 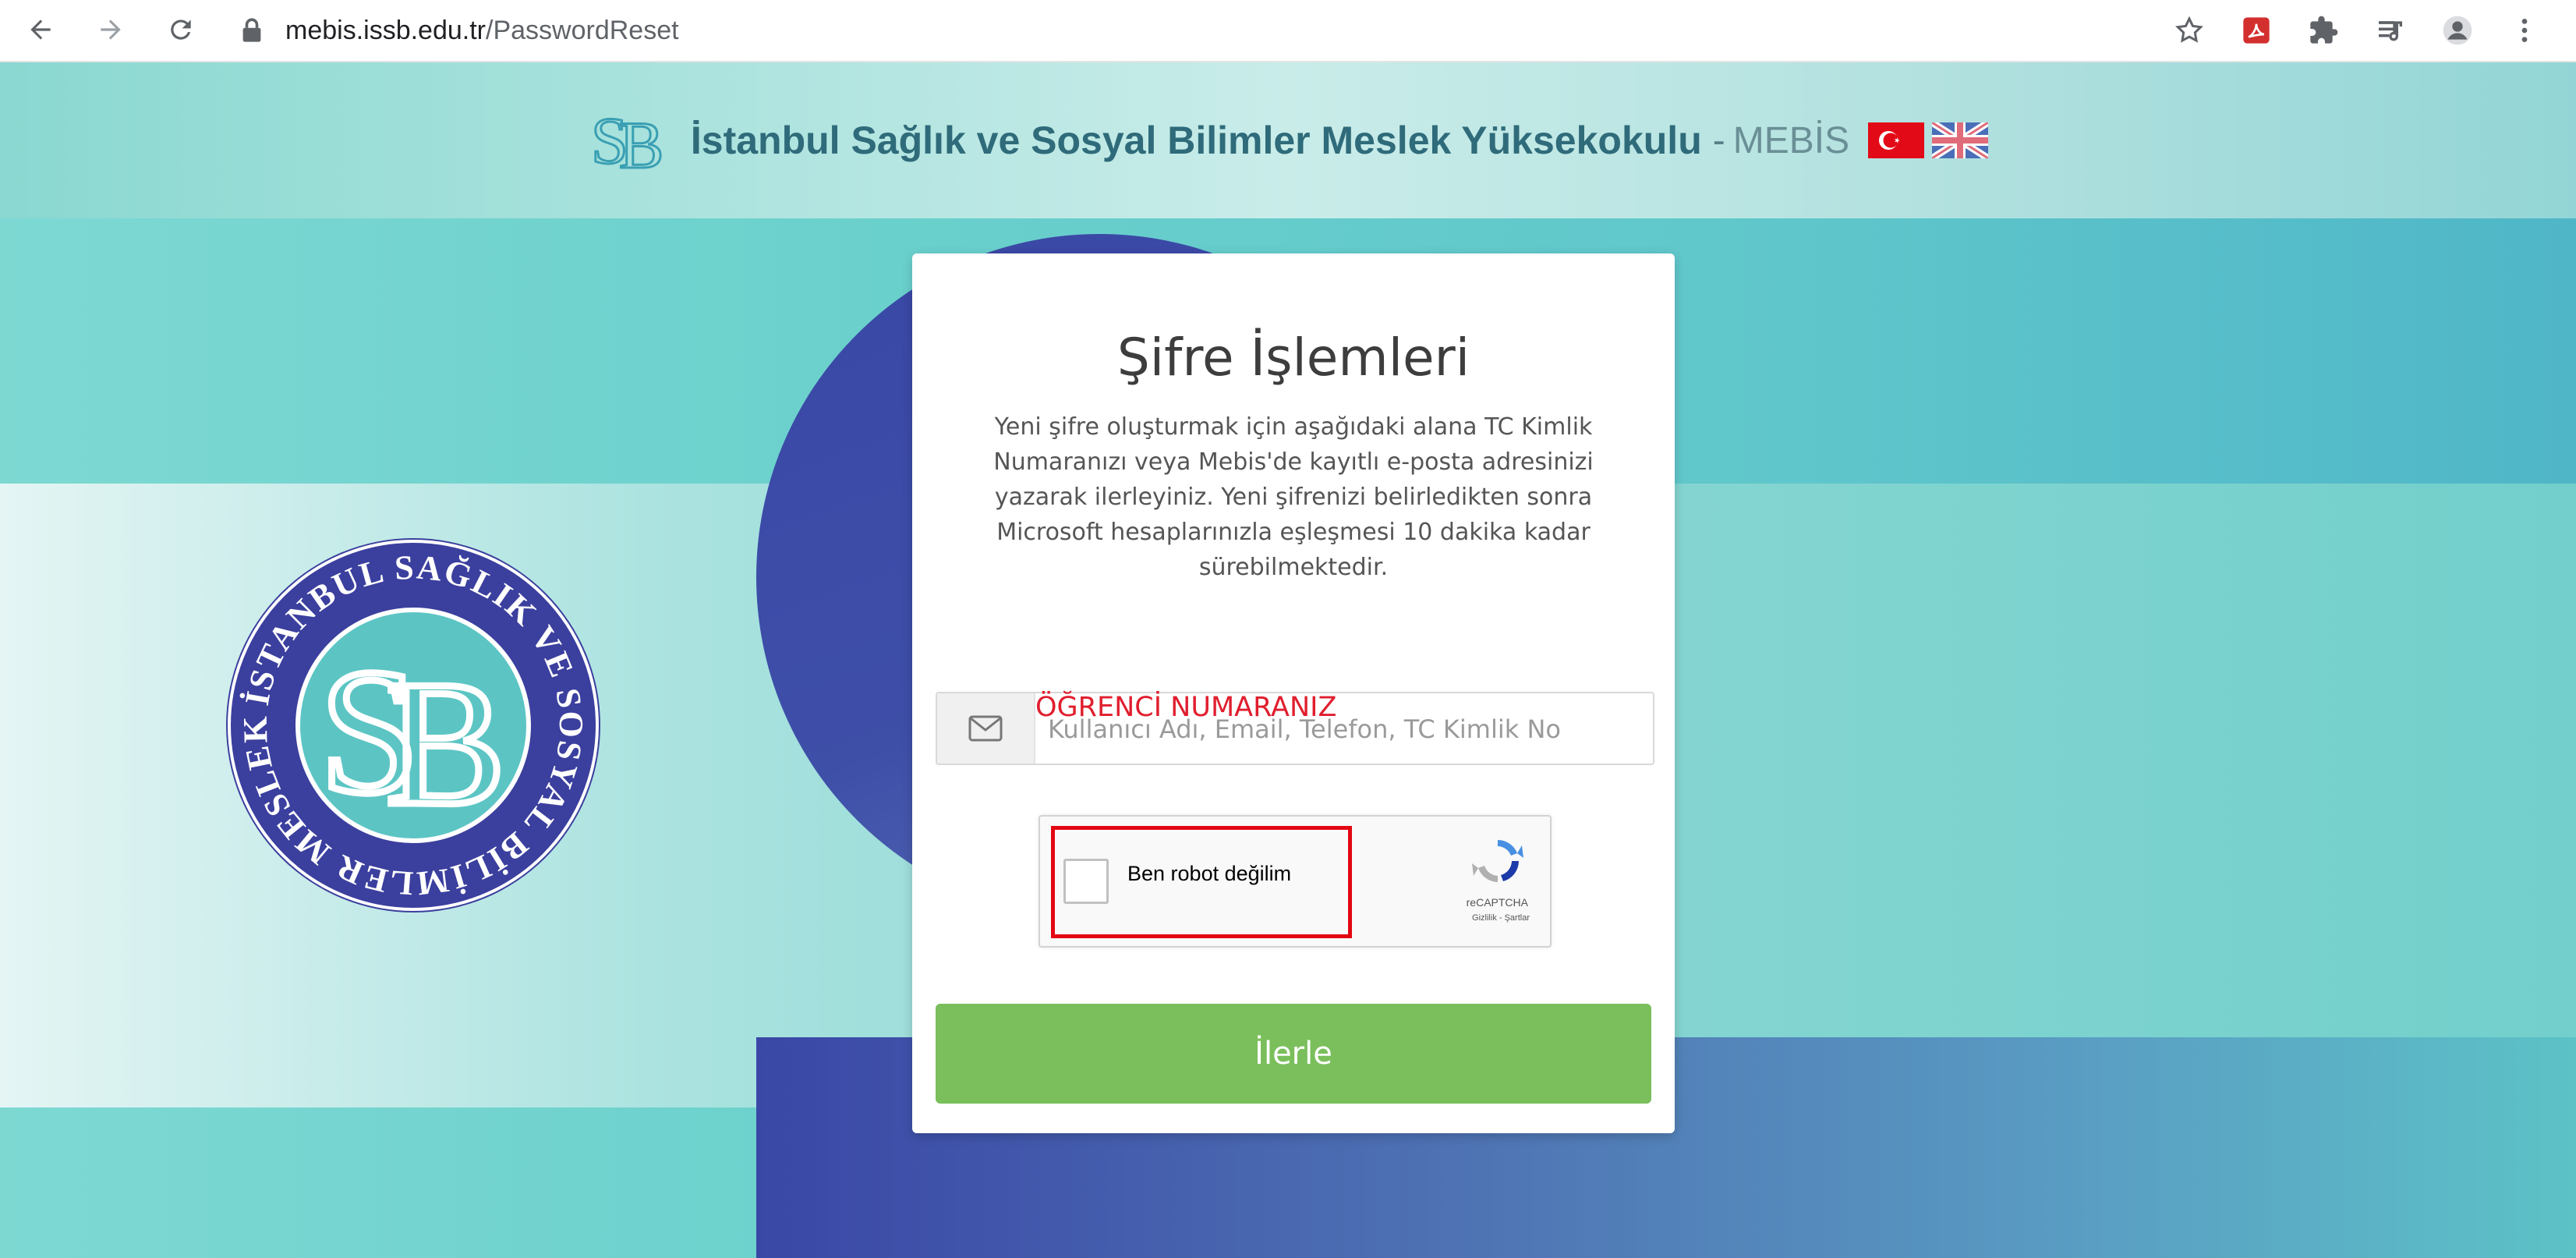 What do you see at coordinates (1791, 140) in the screenshot?
I see `system-name: MEBİS` at bounding box center [1791, 140].